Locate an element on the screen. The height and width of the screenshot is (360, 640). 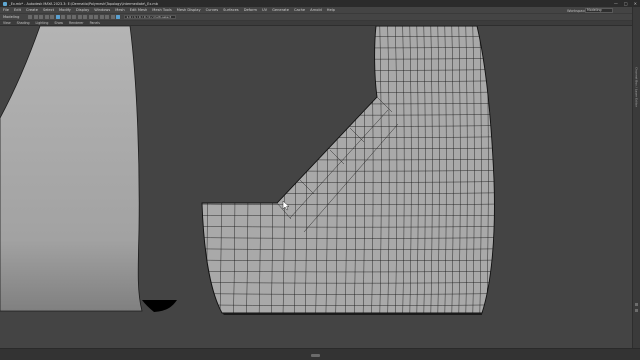
panel-menu-lighting: Lighting is located at coordinates (42, 23).